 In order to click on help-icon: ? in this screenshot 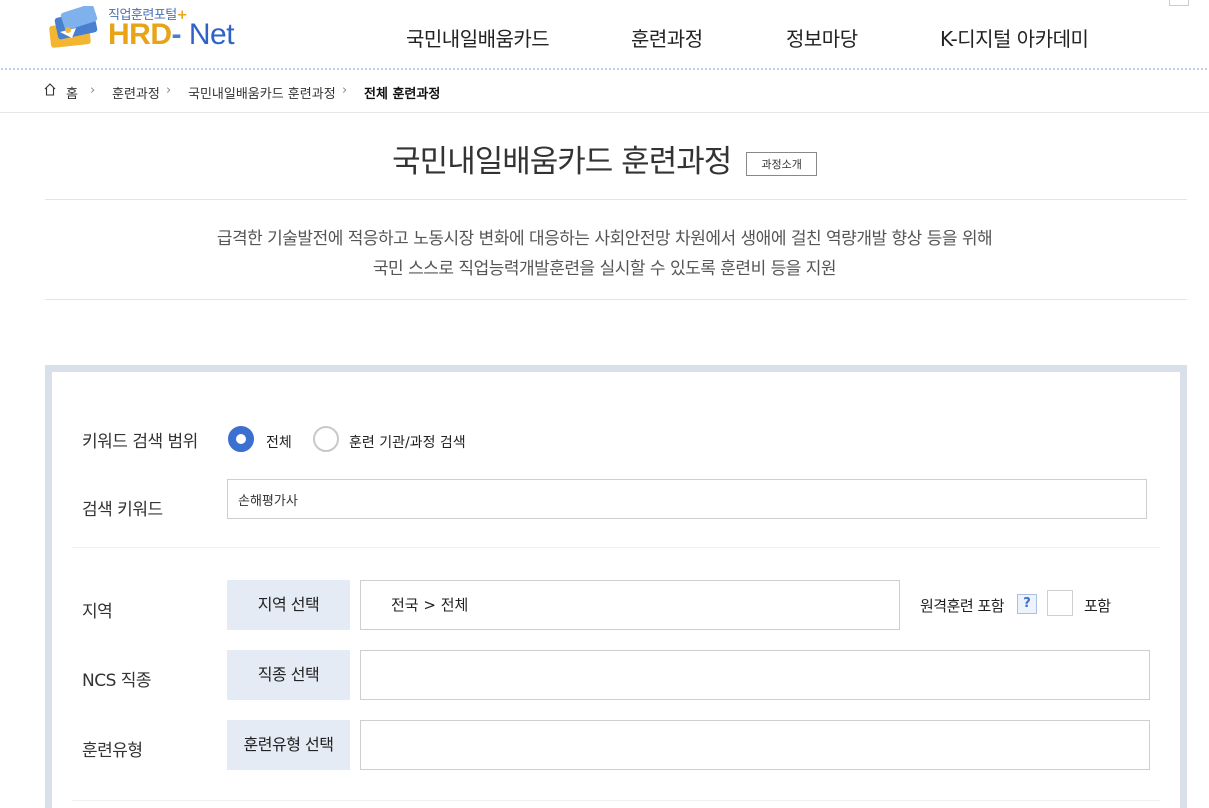, I will do `click(1027, 604)`.